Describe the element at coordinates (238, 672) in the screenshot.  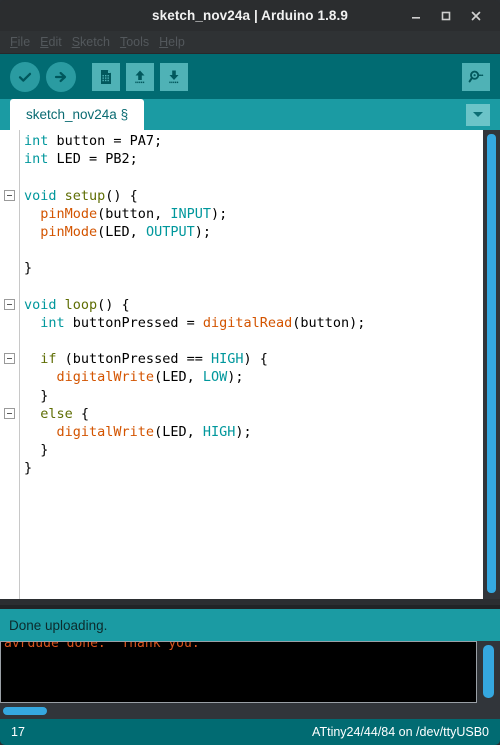
I see `console-output: avrdude done. Thank you.` at that location.